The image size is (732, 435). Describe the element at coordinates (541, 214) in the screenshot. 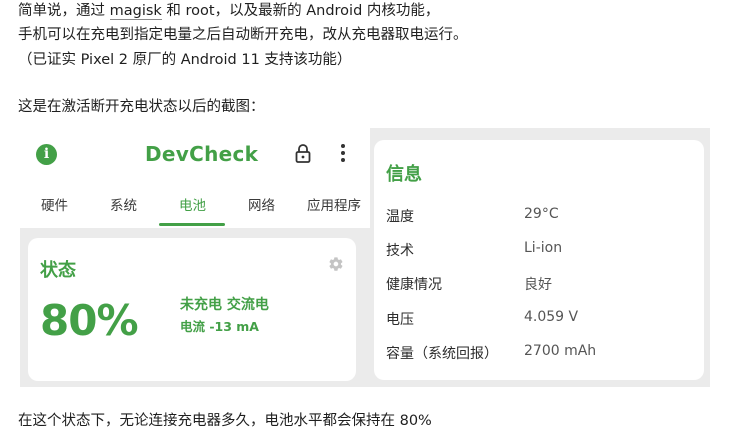

I see `info-value-temperature: 29°C` at that location.